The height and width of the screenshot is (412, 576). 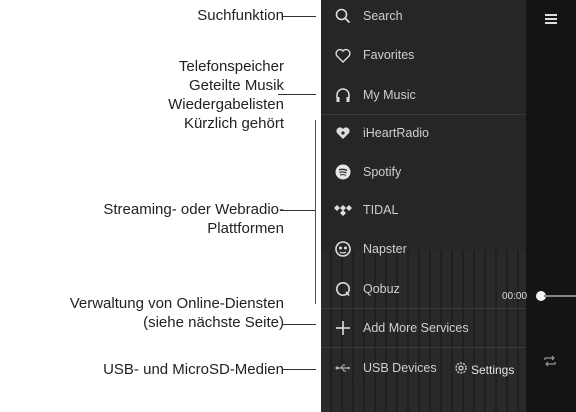 What do you see at coordinates (233, 123) in the screenshot?
I see `annotation-music-line: Kürzlich gehört` at bounding box center [233, 123].